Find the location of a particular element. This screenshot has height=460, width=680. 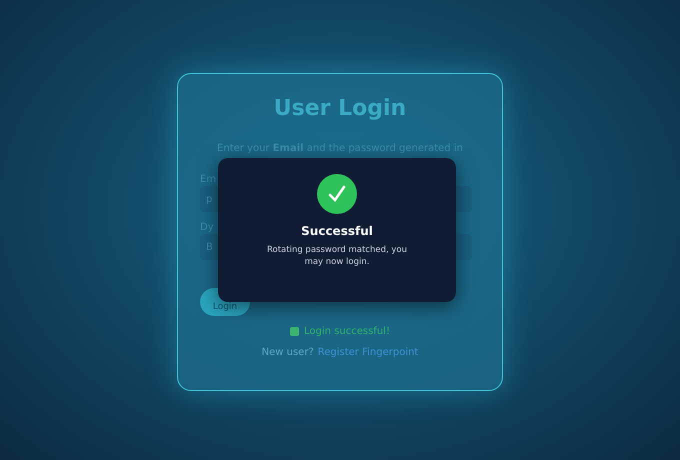

register-link: Register Fingerpoint is located at coordinates (368, 352).